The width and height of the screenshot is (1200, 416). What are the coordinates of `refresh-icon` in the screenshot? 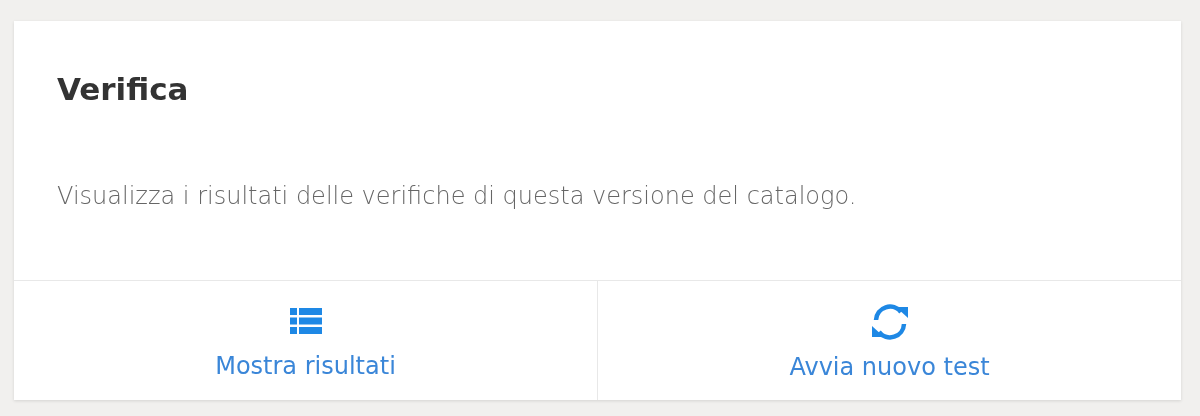 It's located at (889, 322).